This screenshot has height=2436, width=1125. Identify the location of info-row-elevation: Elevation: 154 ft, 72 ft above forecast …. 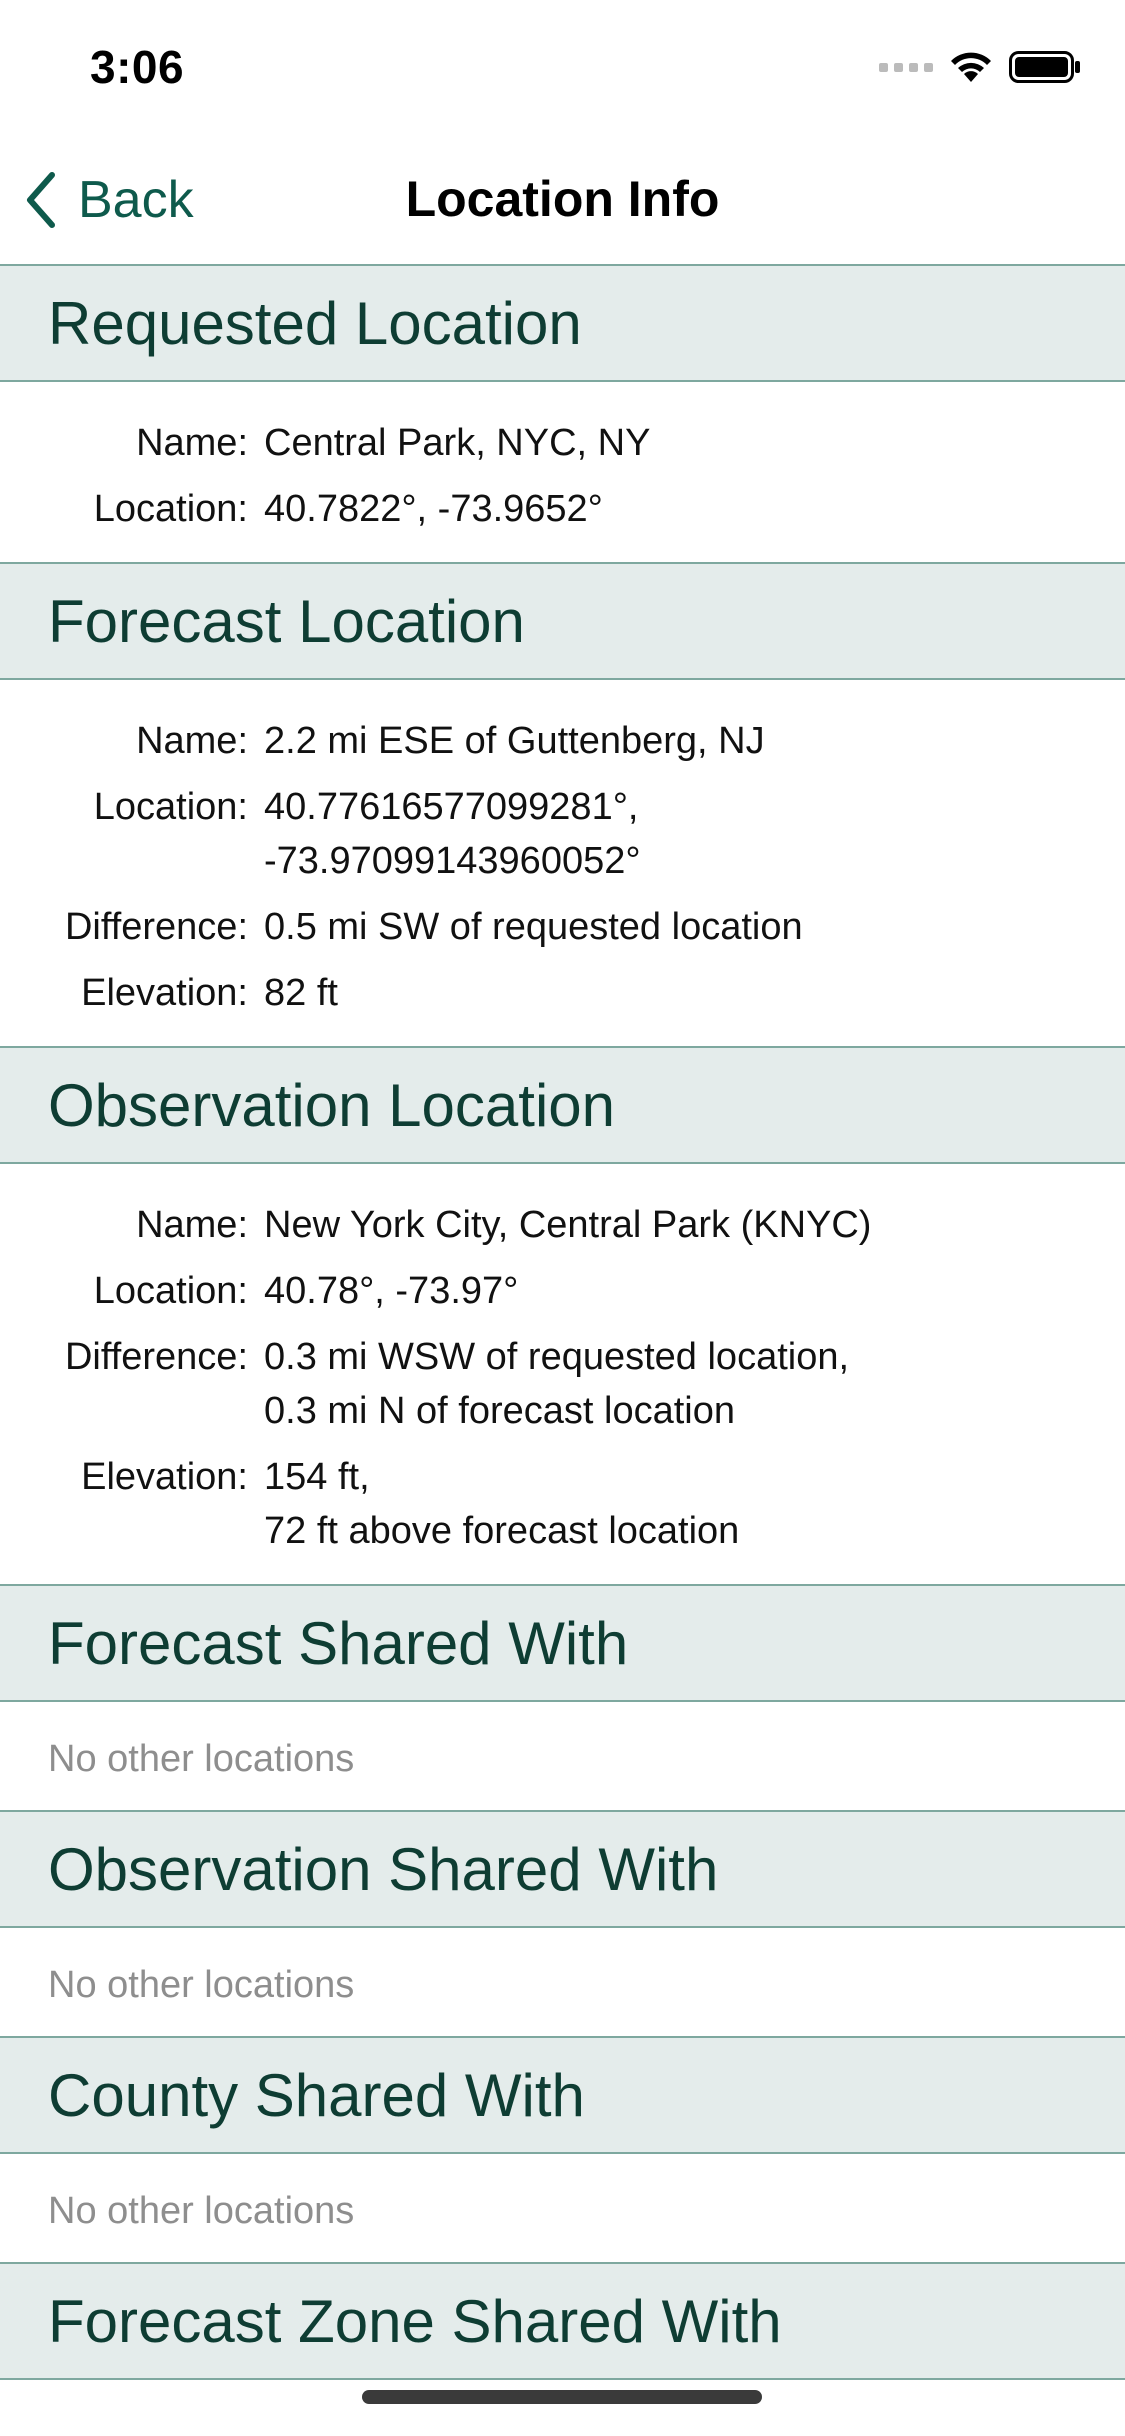
(562, 1504).